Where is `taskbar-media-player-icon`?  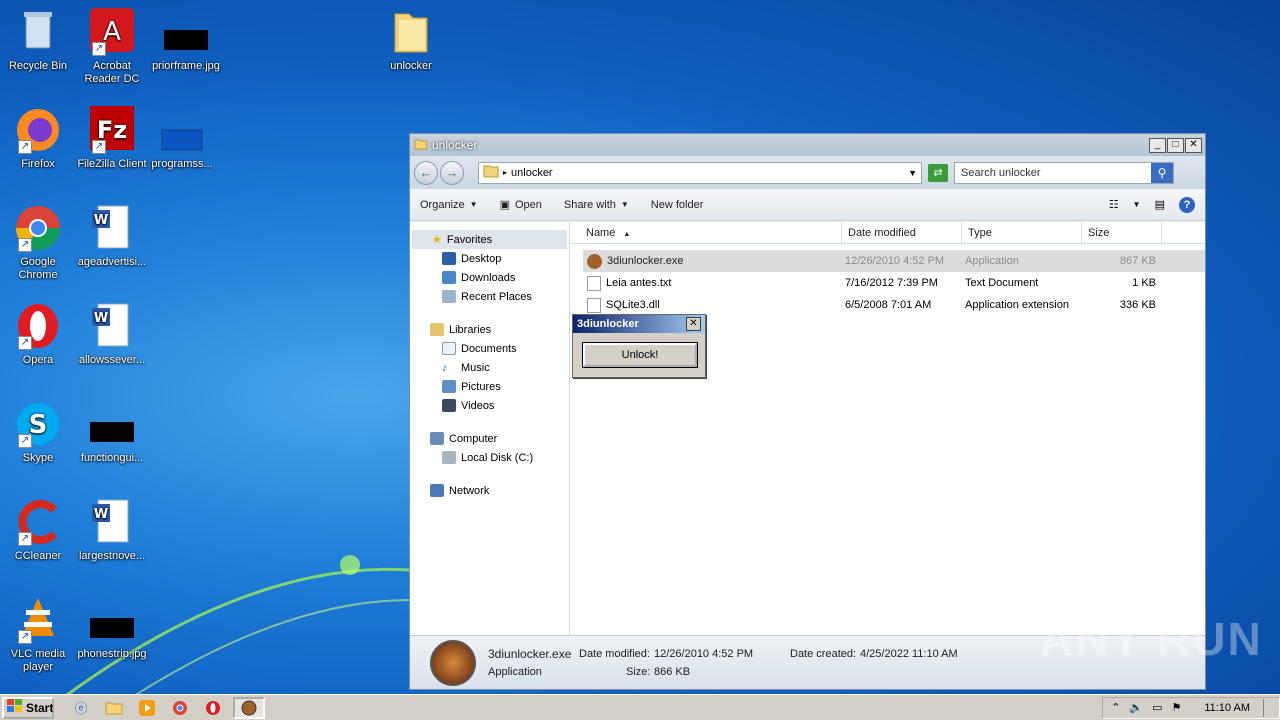 taskbar-media-player-icon is located at coordinates (147, 708).